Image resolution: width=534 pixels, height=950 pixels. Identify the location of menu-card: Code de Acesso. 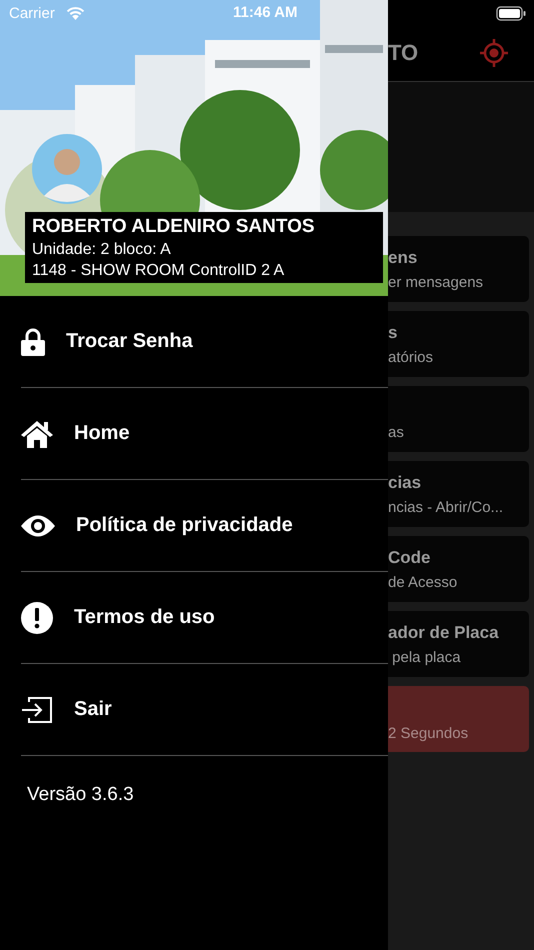
(458, 569).